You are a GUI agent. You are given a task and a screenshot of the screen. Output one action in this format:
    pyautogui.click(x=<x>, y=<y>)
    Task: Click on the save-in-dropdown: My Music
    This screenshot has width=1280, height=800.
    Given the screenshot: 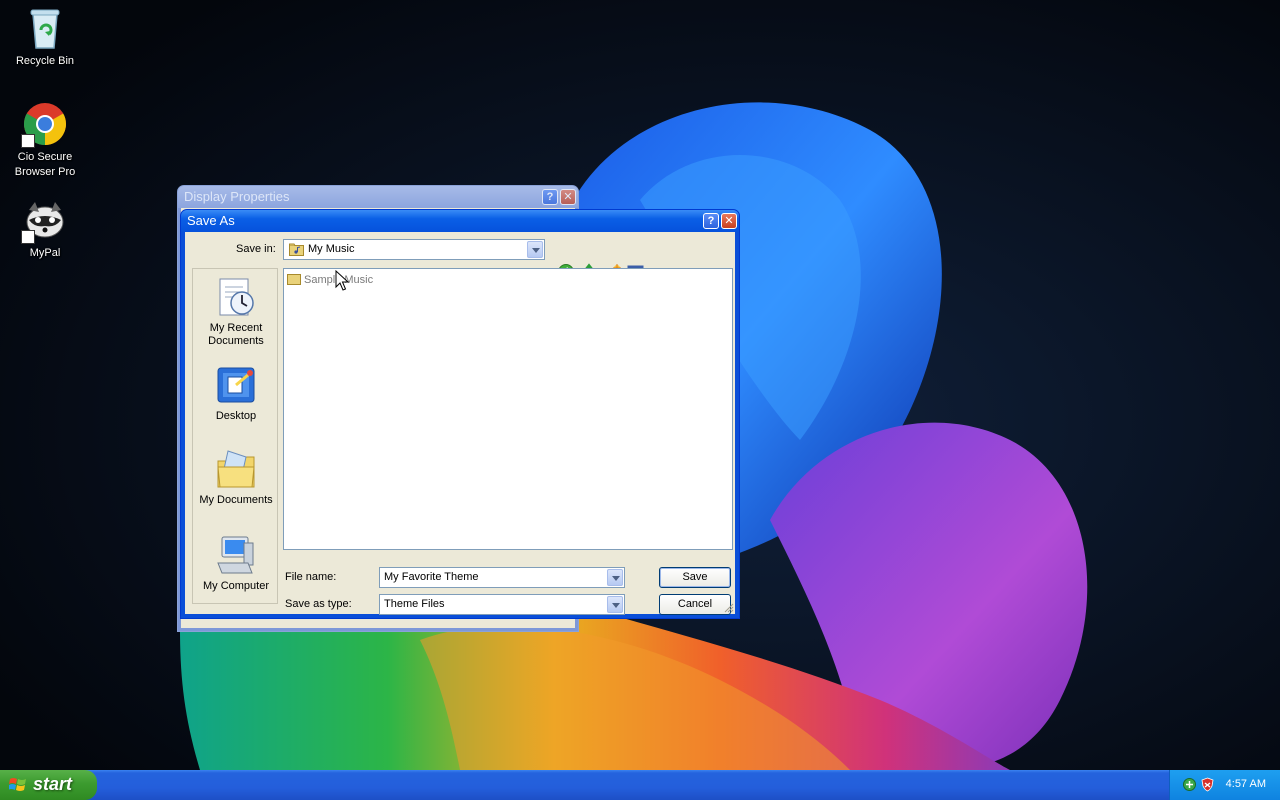 What is the action you would take?
    pyautogui.click(x=414, y=249)
    